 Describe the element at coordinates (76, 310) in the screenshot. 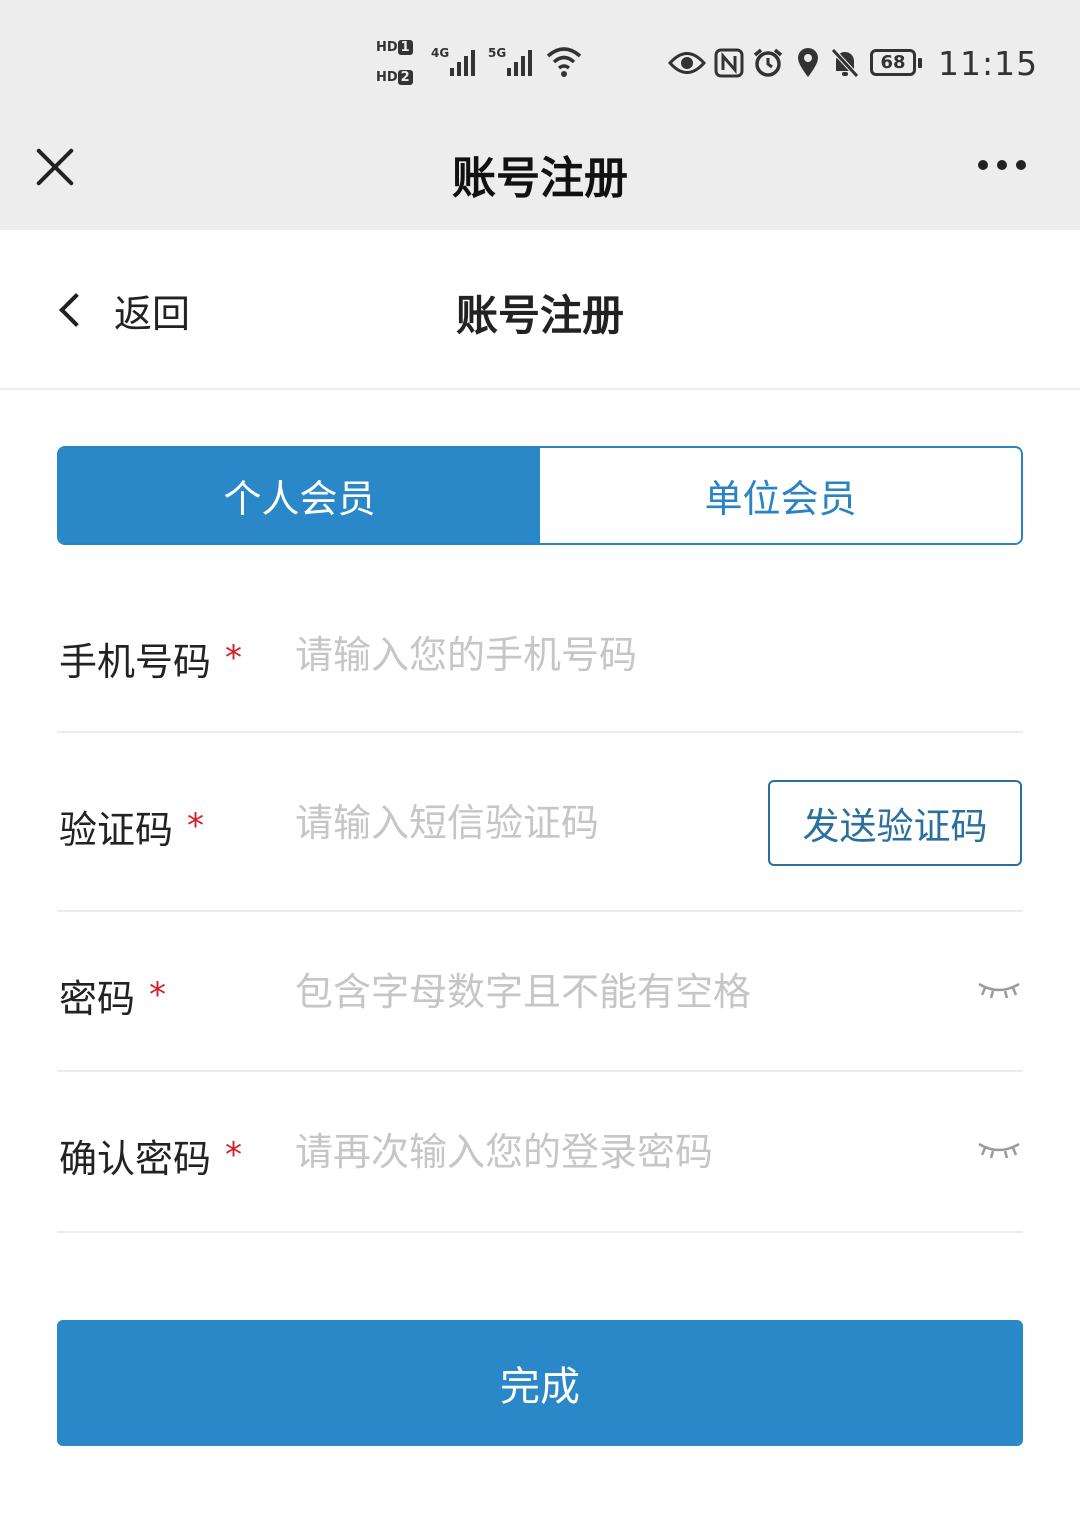

I see `chevron-left-icon` at that location.